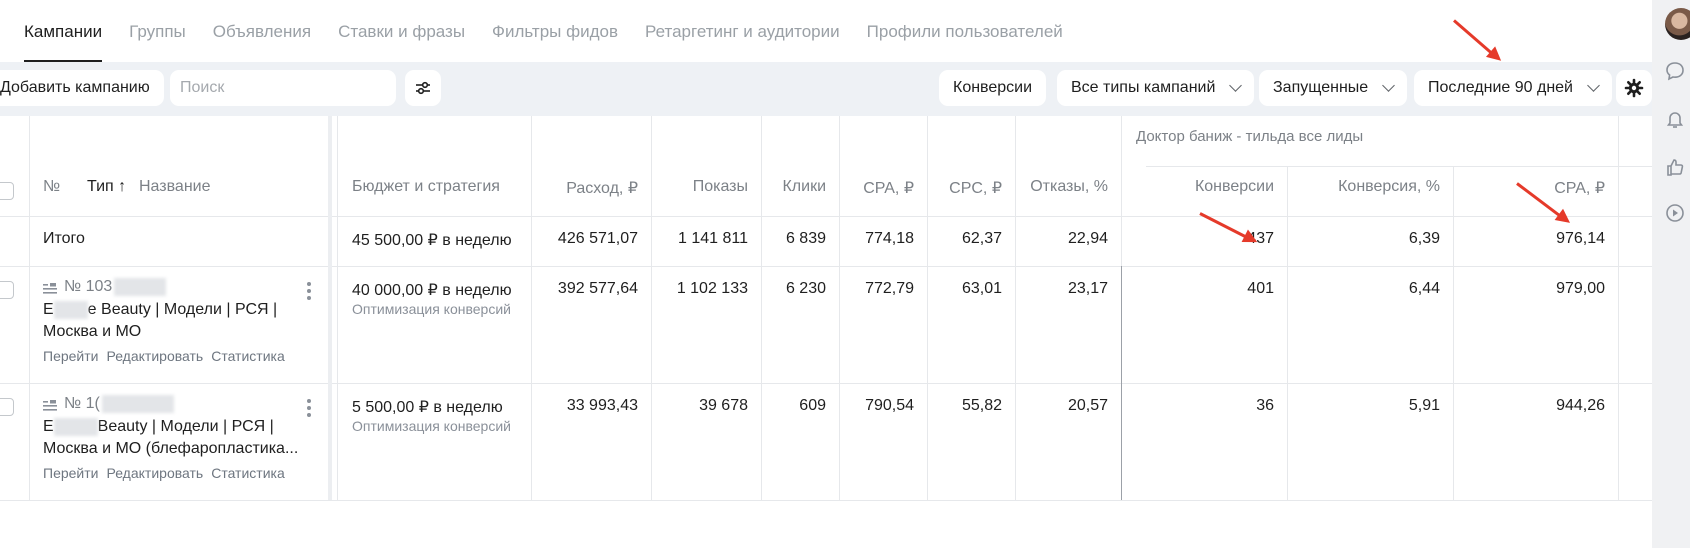 Image resolution: width=1690 pixels, height=548 pixels. Describe the element at coordinates (597, 238) in the screenshot. I see `total-spend: 426 571,07` at that location.